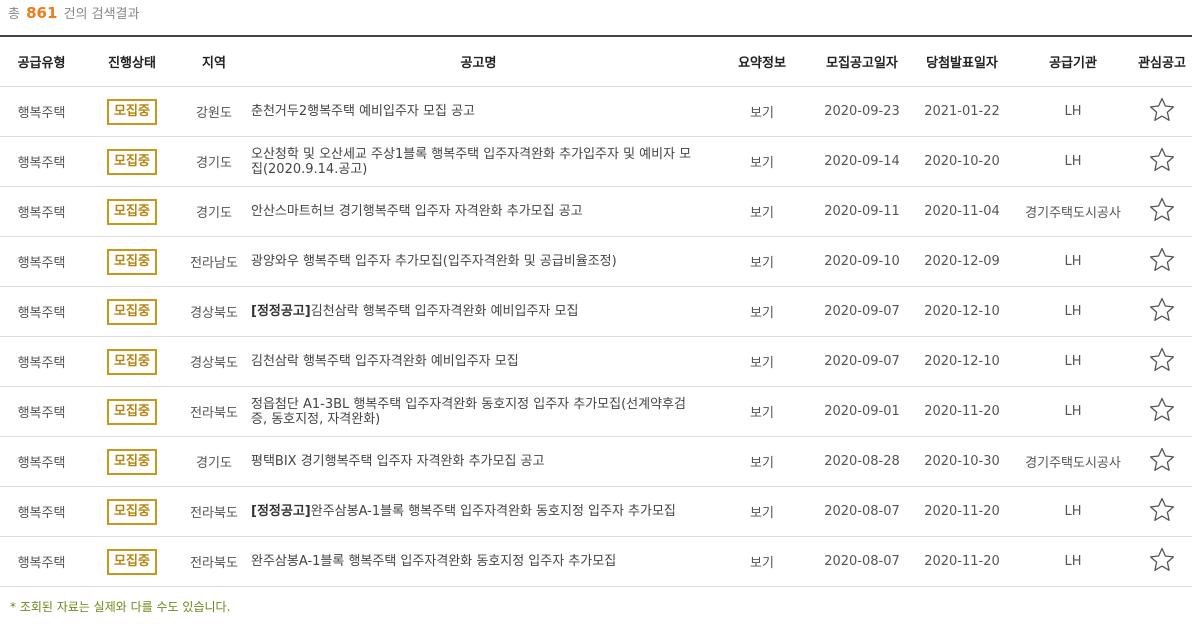 This screenshot has height=632, width=1196. What do you see at coordinates (434, 261) in the screenshot?
I see `notice-title-link: 광양와우 행복주택 입주자 추가모집(입주자격완화 및 공급비율조정)` at bounding box center [434, 261].